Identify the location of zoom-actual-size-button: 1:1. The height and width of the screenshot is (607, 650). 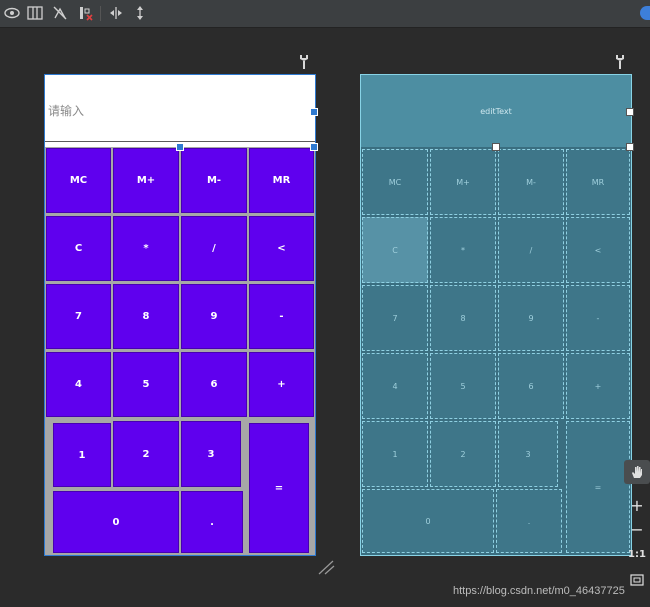
(637, 554).